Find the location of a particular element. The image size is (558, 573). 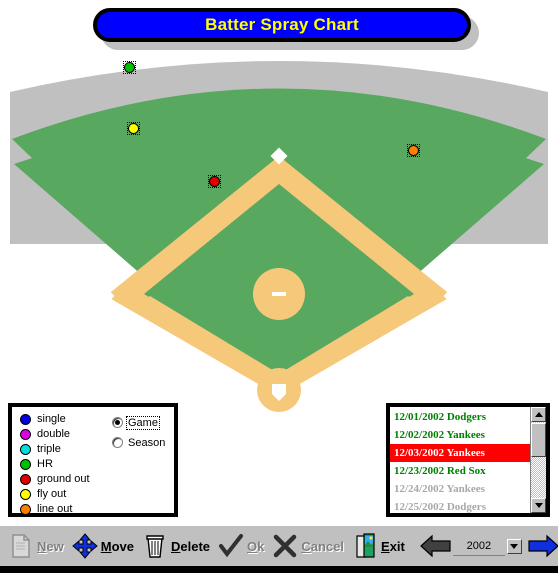

legend-item-label: ground out is located at coordinates (63, 479).